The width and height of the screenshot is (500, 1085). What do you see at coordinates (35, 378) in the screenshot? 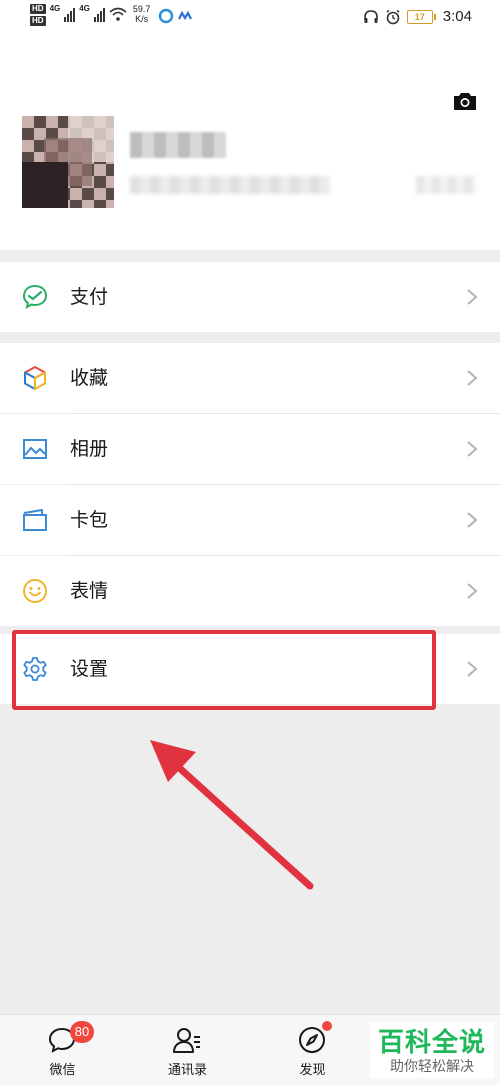
I see `favorites-cube-icon` at bounding box center [35, 378].